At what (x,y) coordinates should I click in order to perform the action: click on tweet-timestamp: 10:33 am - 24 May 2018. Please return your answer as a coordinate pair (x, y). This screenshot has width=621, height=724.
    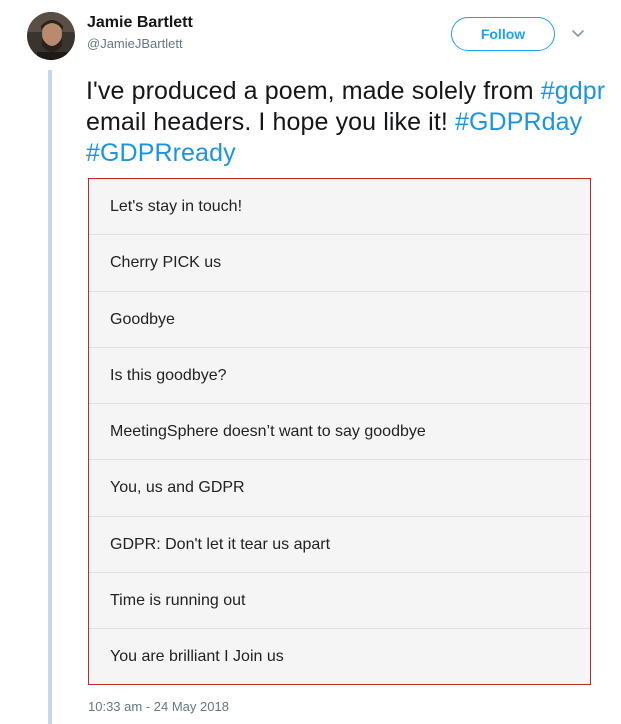
    Looking at the image, I should click on (158, 707).